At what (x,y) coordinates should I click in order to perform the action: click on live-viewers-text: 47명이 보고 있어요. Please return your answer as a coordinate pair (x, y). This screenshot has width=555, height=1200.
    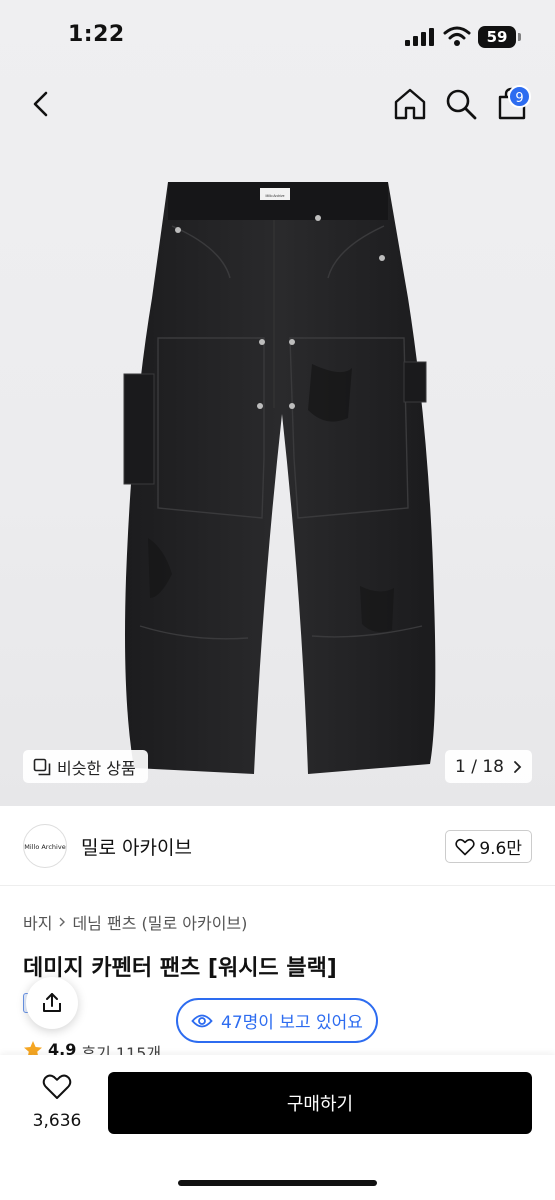
    Looking at the image, I should click on (292, 1023).